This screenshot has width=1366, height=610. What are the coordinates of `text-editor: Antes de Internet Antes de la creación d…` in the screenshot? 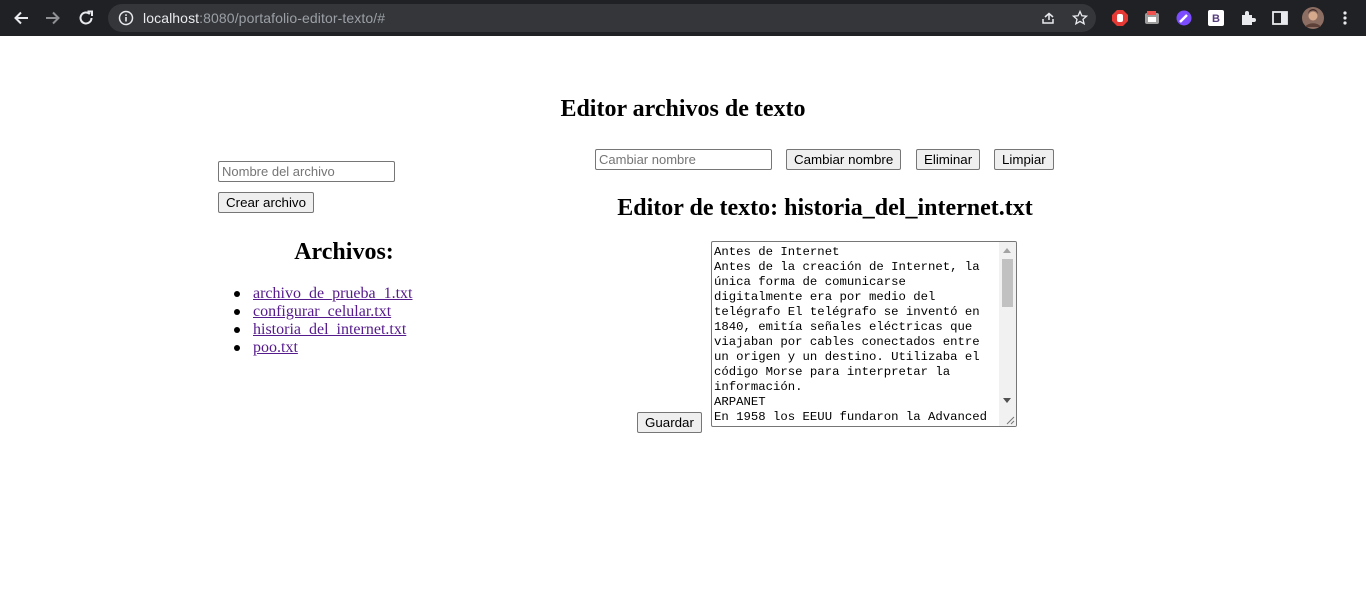 It's located at (864, 334).